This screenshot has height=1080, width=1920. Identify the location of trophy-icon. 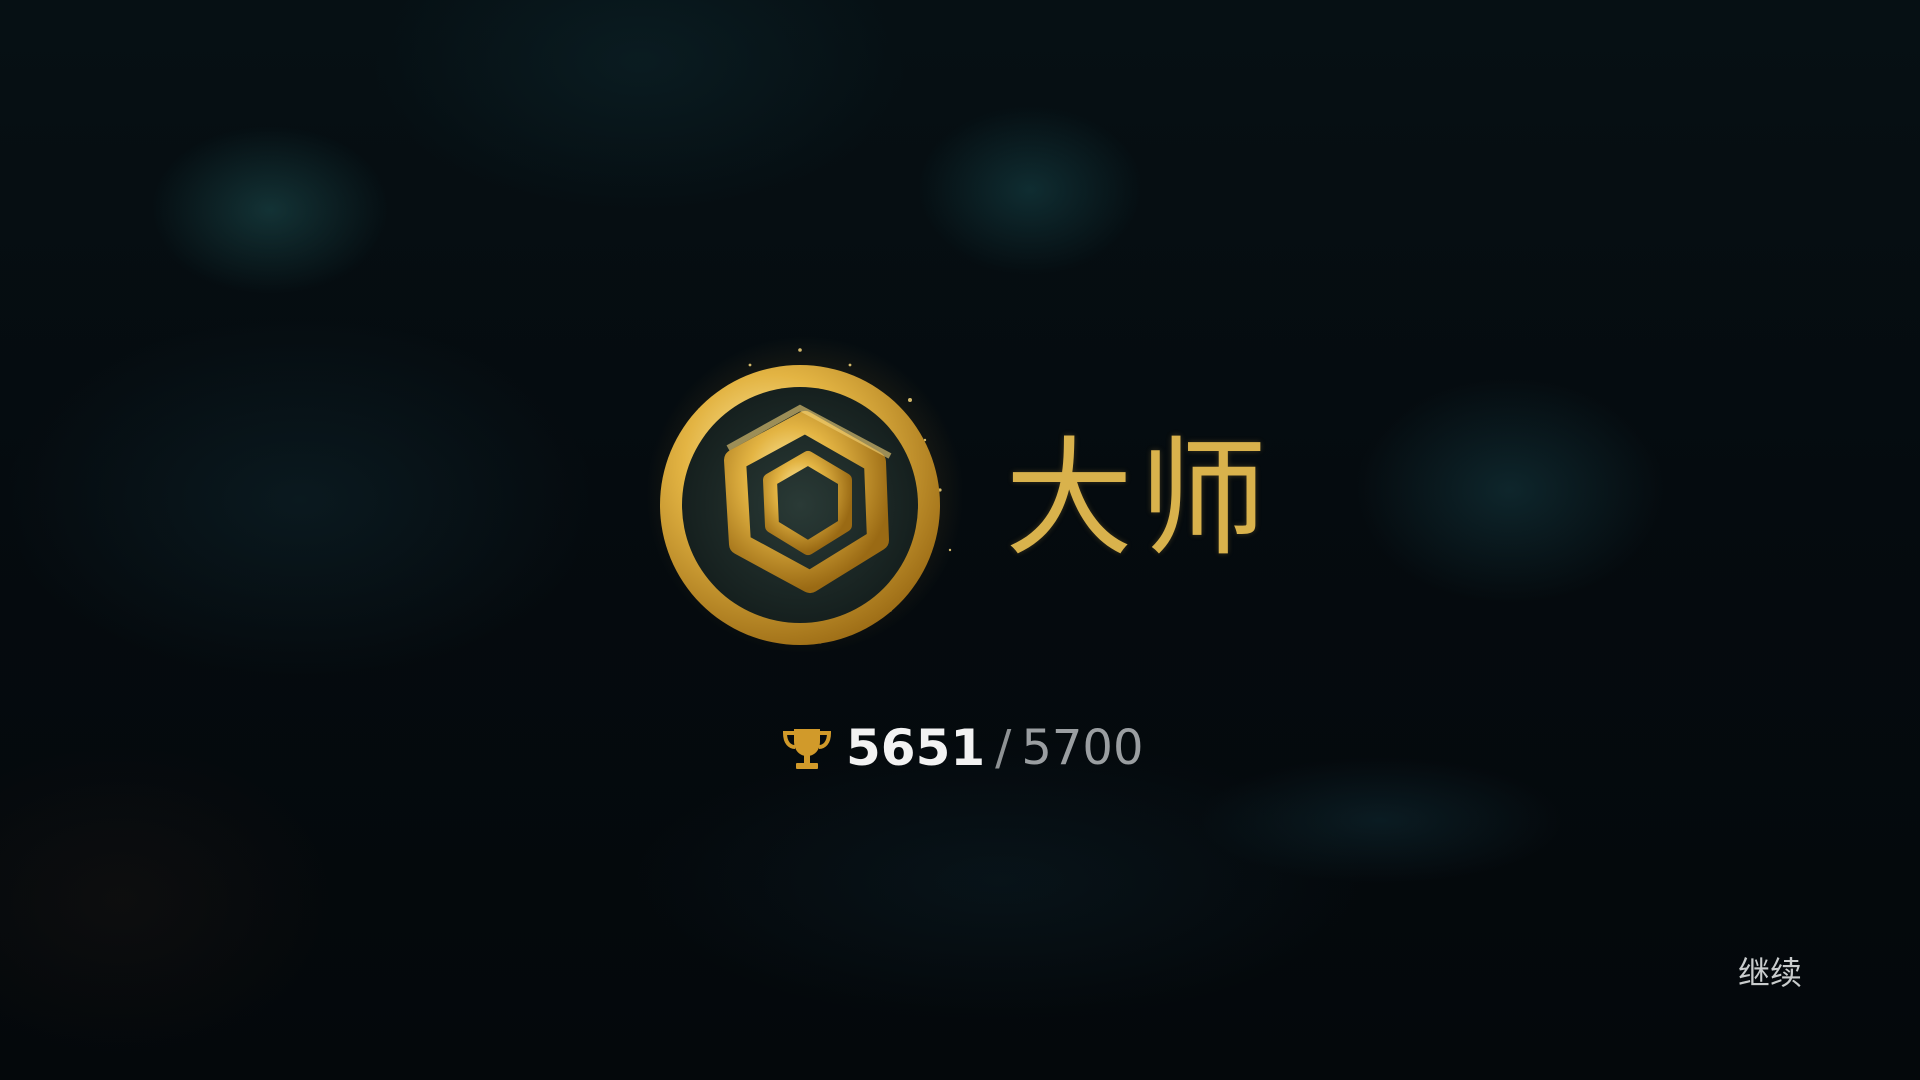
(807, 749).